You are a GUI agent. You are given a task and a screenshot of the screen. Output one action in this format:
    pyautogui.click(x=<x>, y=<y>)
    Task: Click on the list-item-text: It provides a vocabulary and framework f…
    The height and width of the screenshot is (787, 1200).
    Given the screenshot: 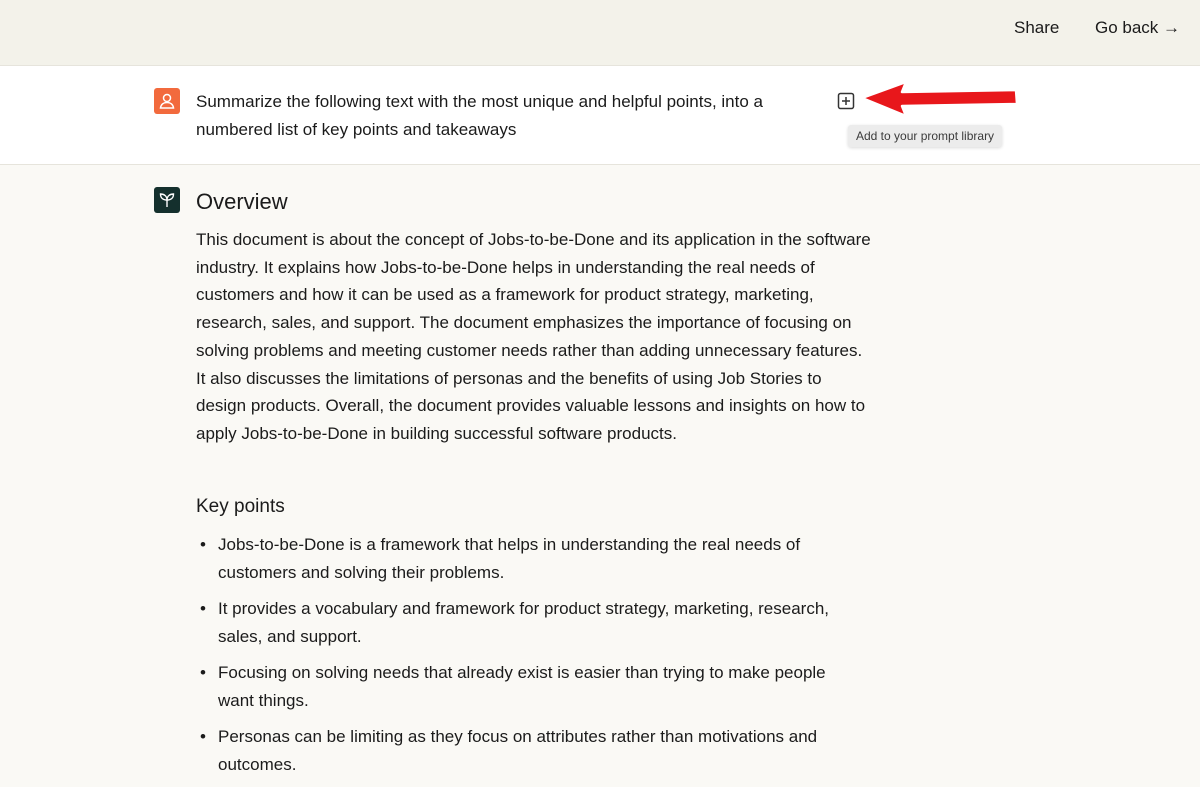 What is the action you would take?
    pyautogui.click(x=524, y=622)
    